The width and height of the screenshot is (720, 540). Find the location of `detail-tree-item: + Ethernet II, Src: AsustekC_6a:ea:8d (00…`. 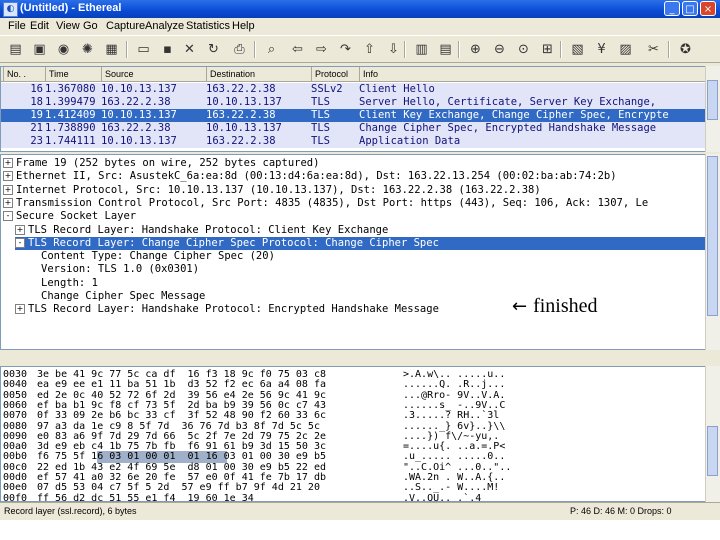

detail-tree-item: + Ethernet II, Src: AsustekC_6a:ea:8d (00… is located at coordinates (310, 176).